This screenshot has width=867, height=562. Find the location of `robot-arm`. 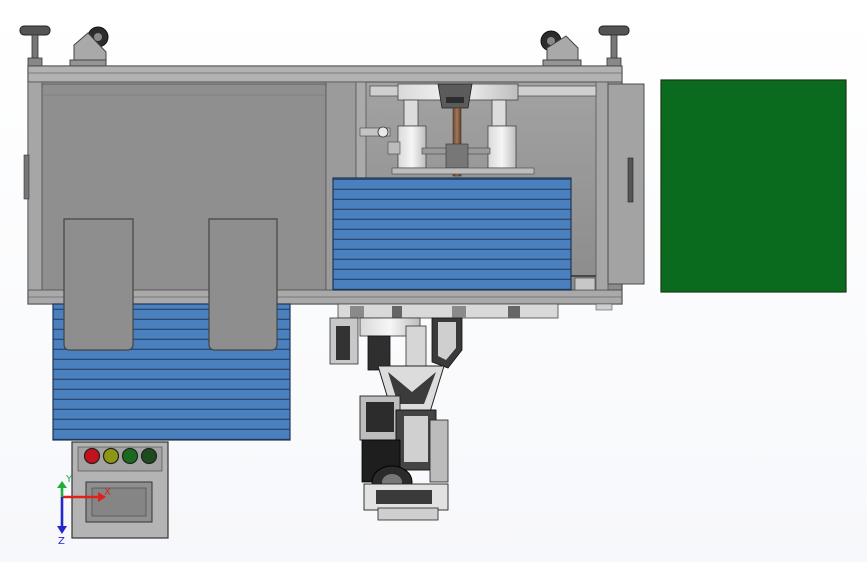

robot-arm is located at coordinates (396, 419).